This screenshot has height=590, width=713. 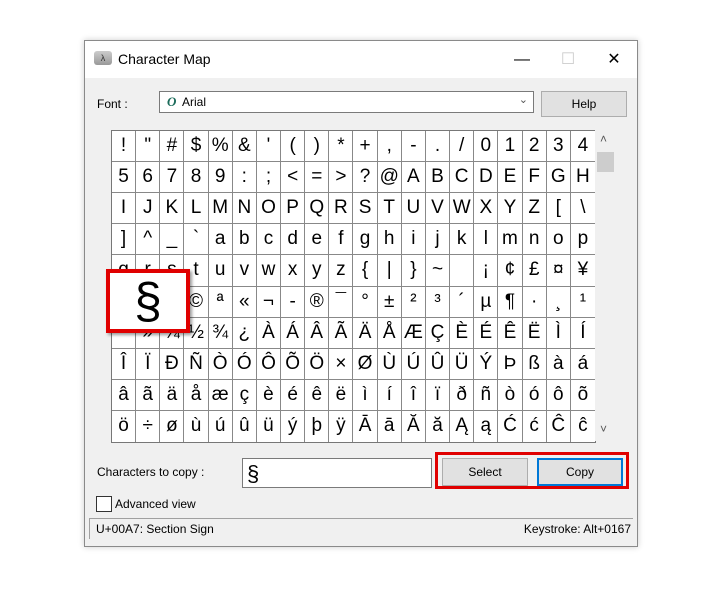 I want to click on font-dropdown: O Arial ⌄, so click(x=346, y=102).